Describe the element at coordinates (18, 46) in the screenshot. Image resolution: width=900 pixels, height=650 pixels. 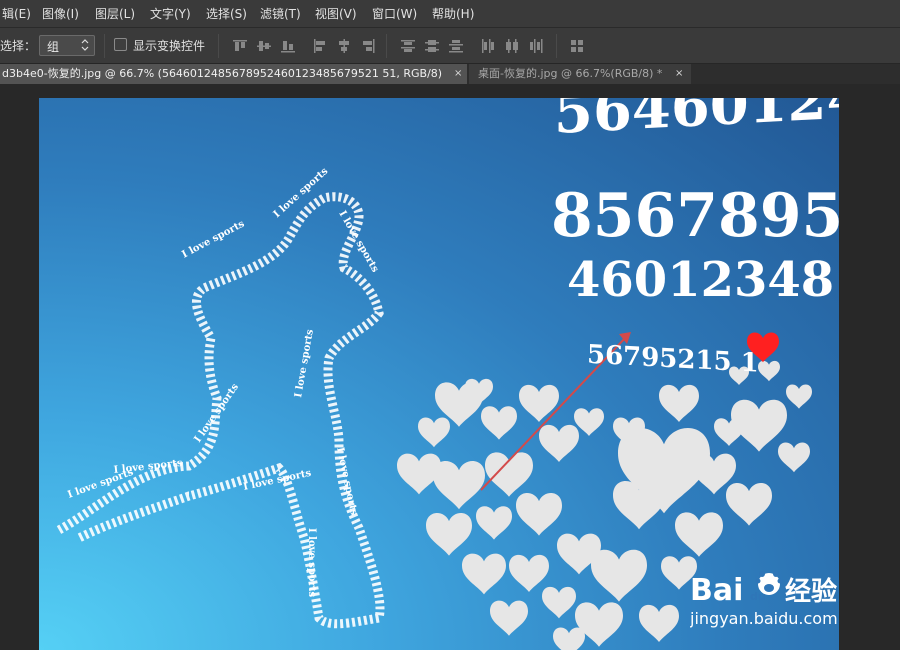
I see `select-label: 选择：` at that location.